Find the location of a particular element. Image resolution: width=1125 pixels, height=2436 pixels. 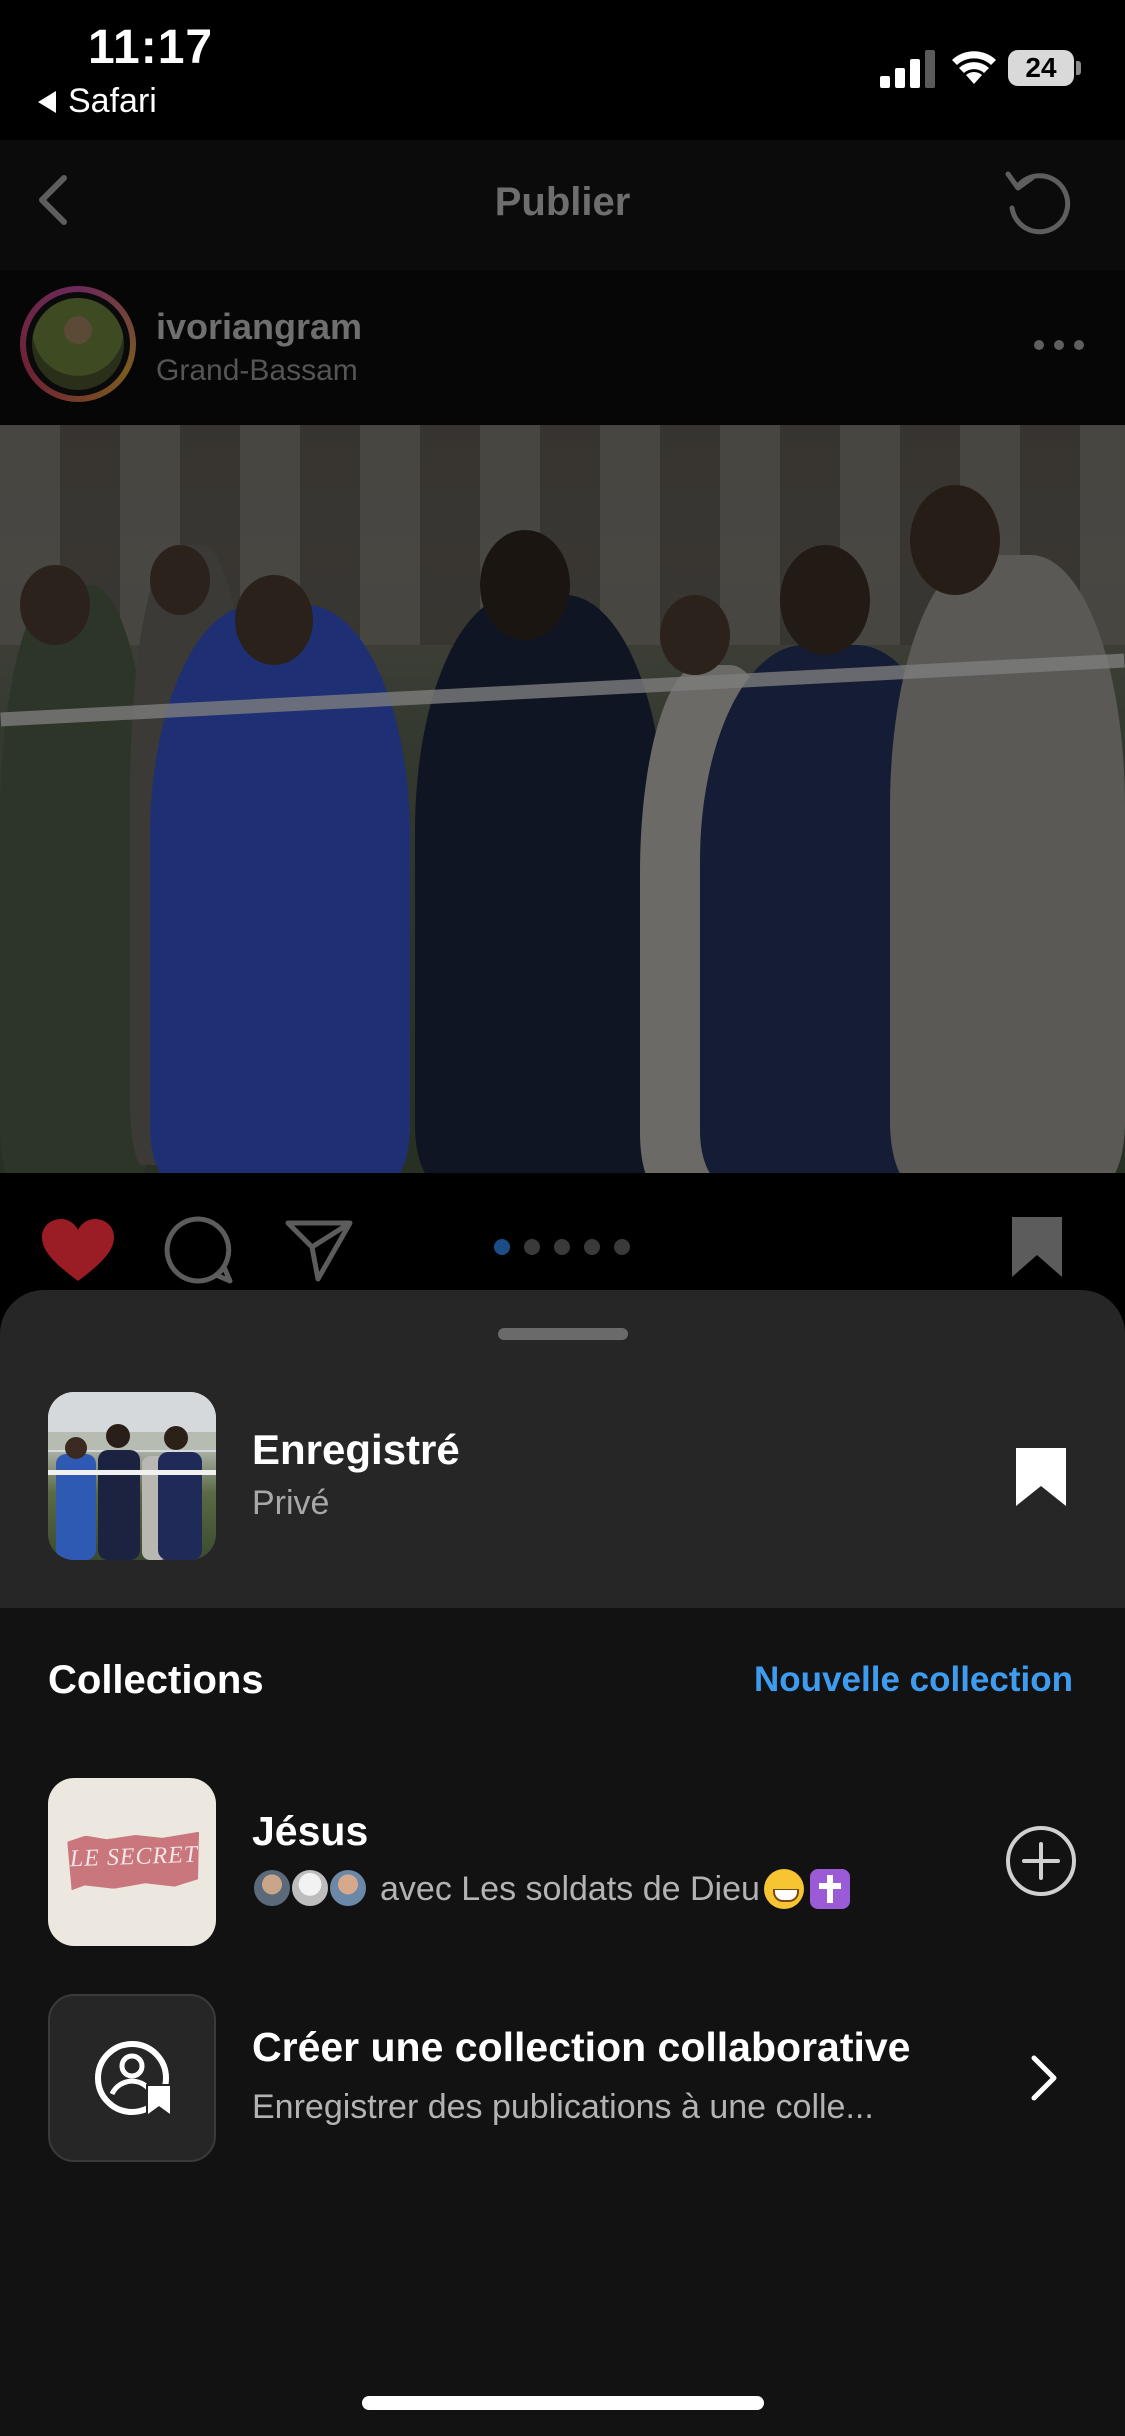

back-triangle-icon is located at coordinates (47, 101).